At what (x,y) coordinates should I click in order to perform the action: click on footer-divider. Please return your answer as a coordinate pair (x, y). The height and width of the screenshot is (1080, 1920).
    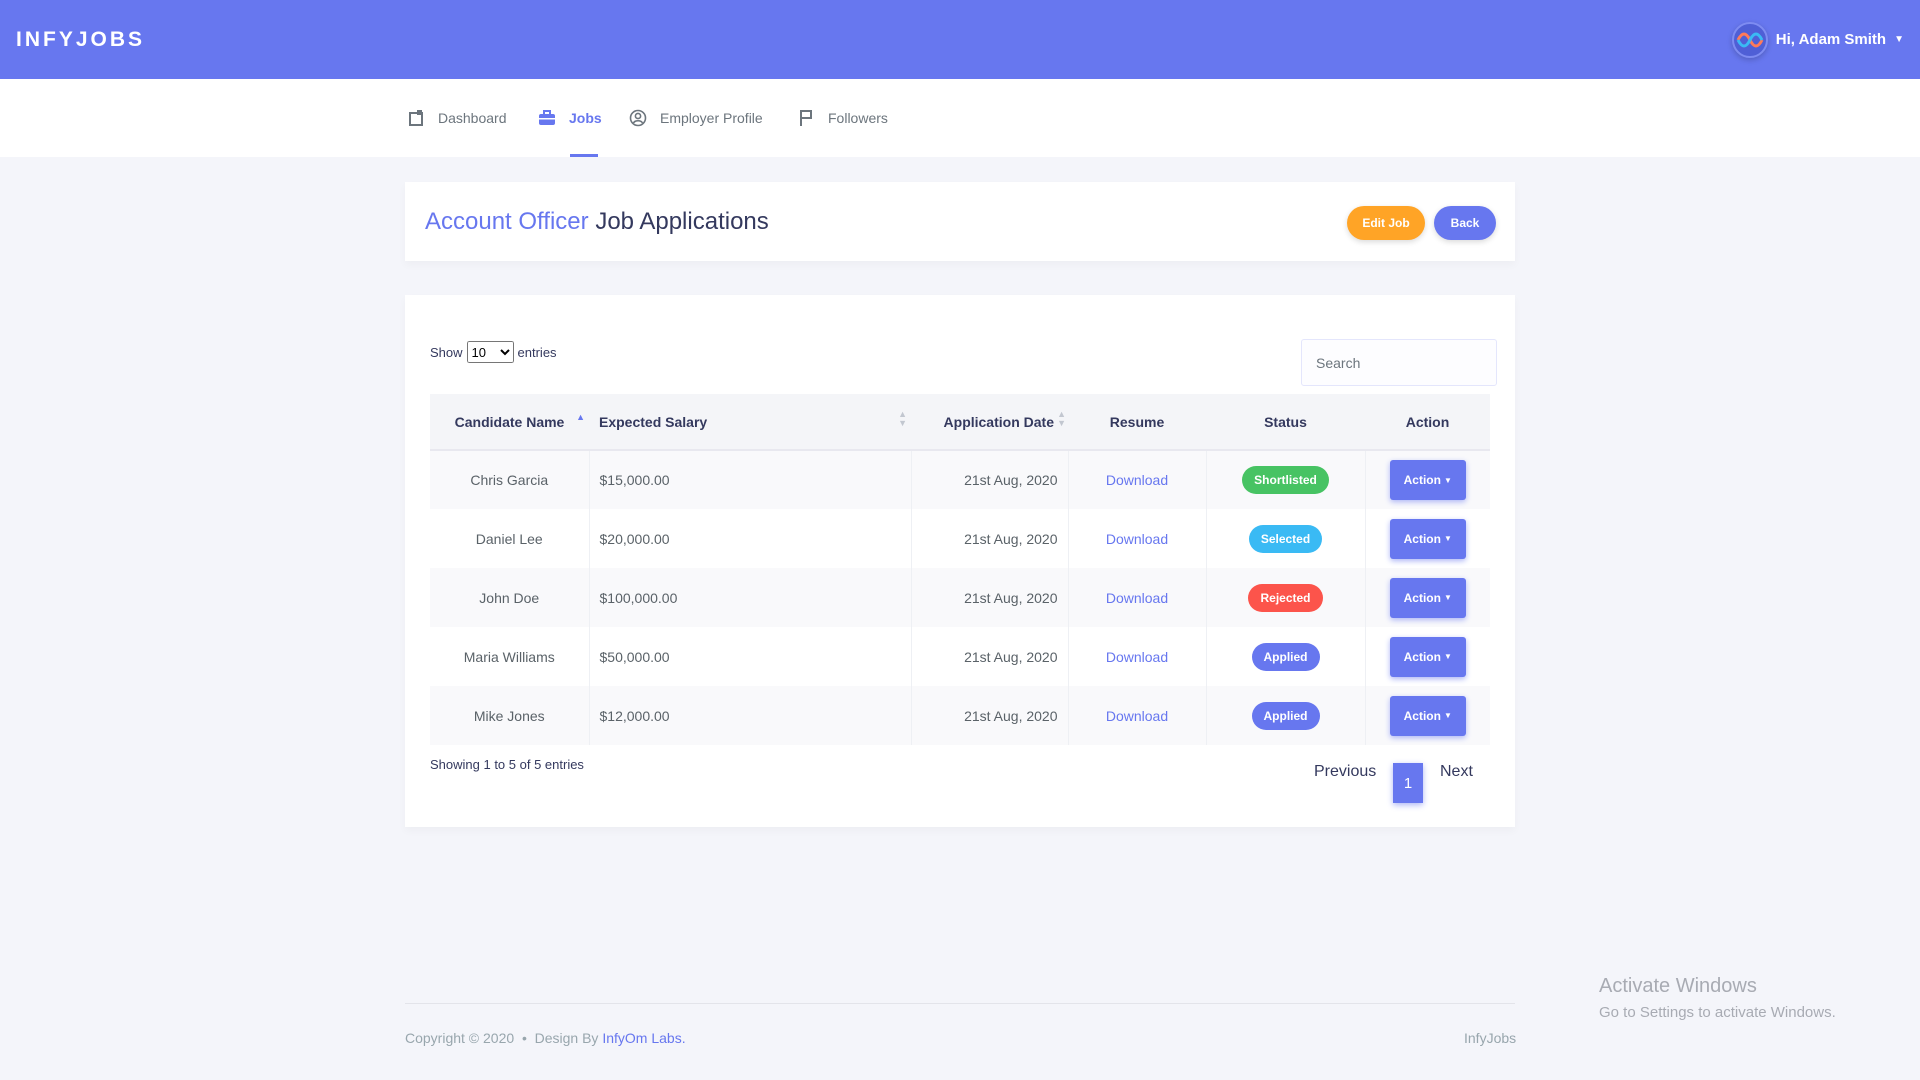
    Looking at the image, I should click on (960, 1003).